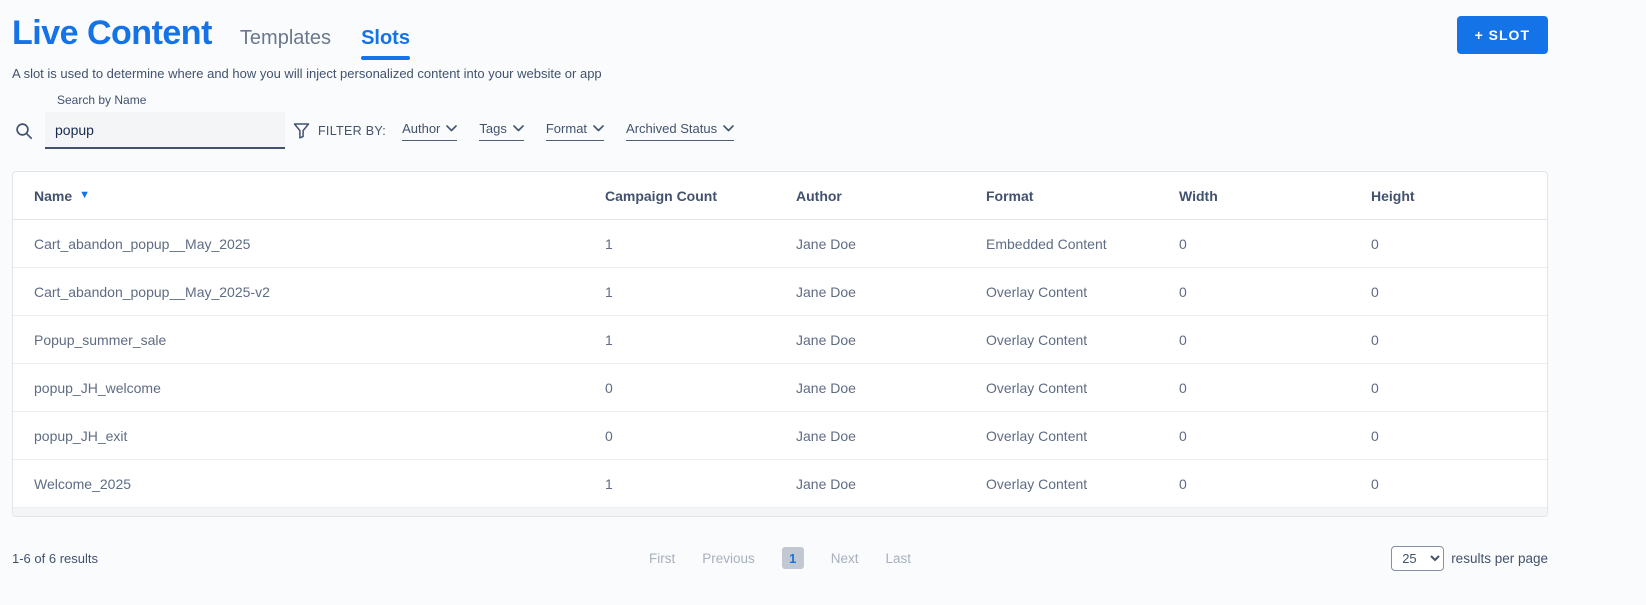  I want to click on tab-bar: Templates Slots, so click(325, 43).